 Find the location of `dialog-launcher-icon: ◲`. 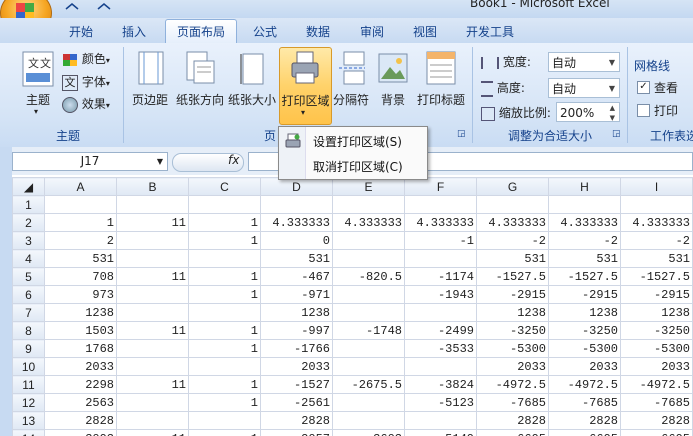

dialog-launcher-icon: ◲ is located at coordinates (461, 134).